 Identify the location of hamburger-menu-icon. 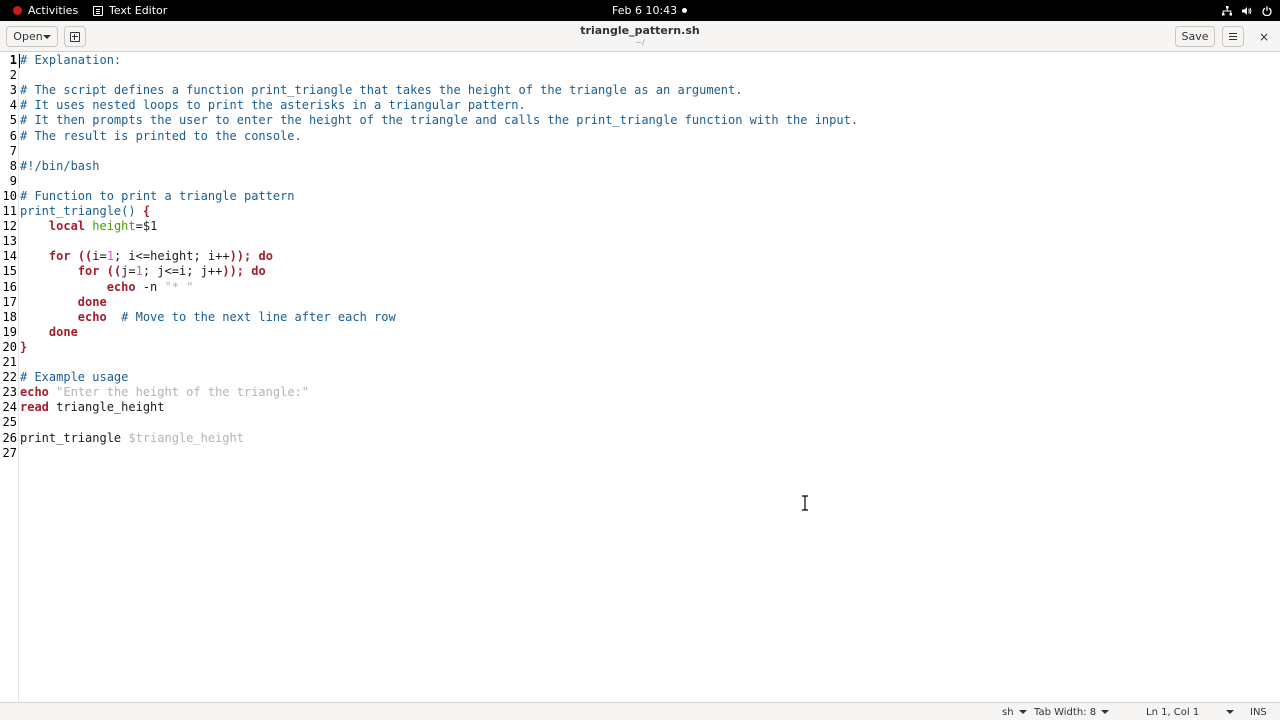
(1233, 36).